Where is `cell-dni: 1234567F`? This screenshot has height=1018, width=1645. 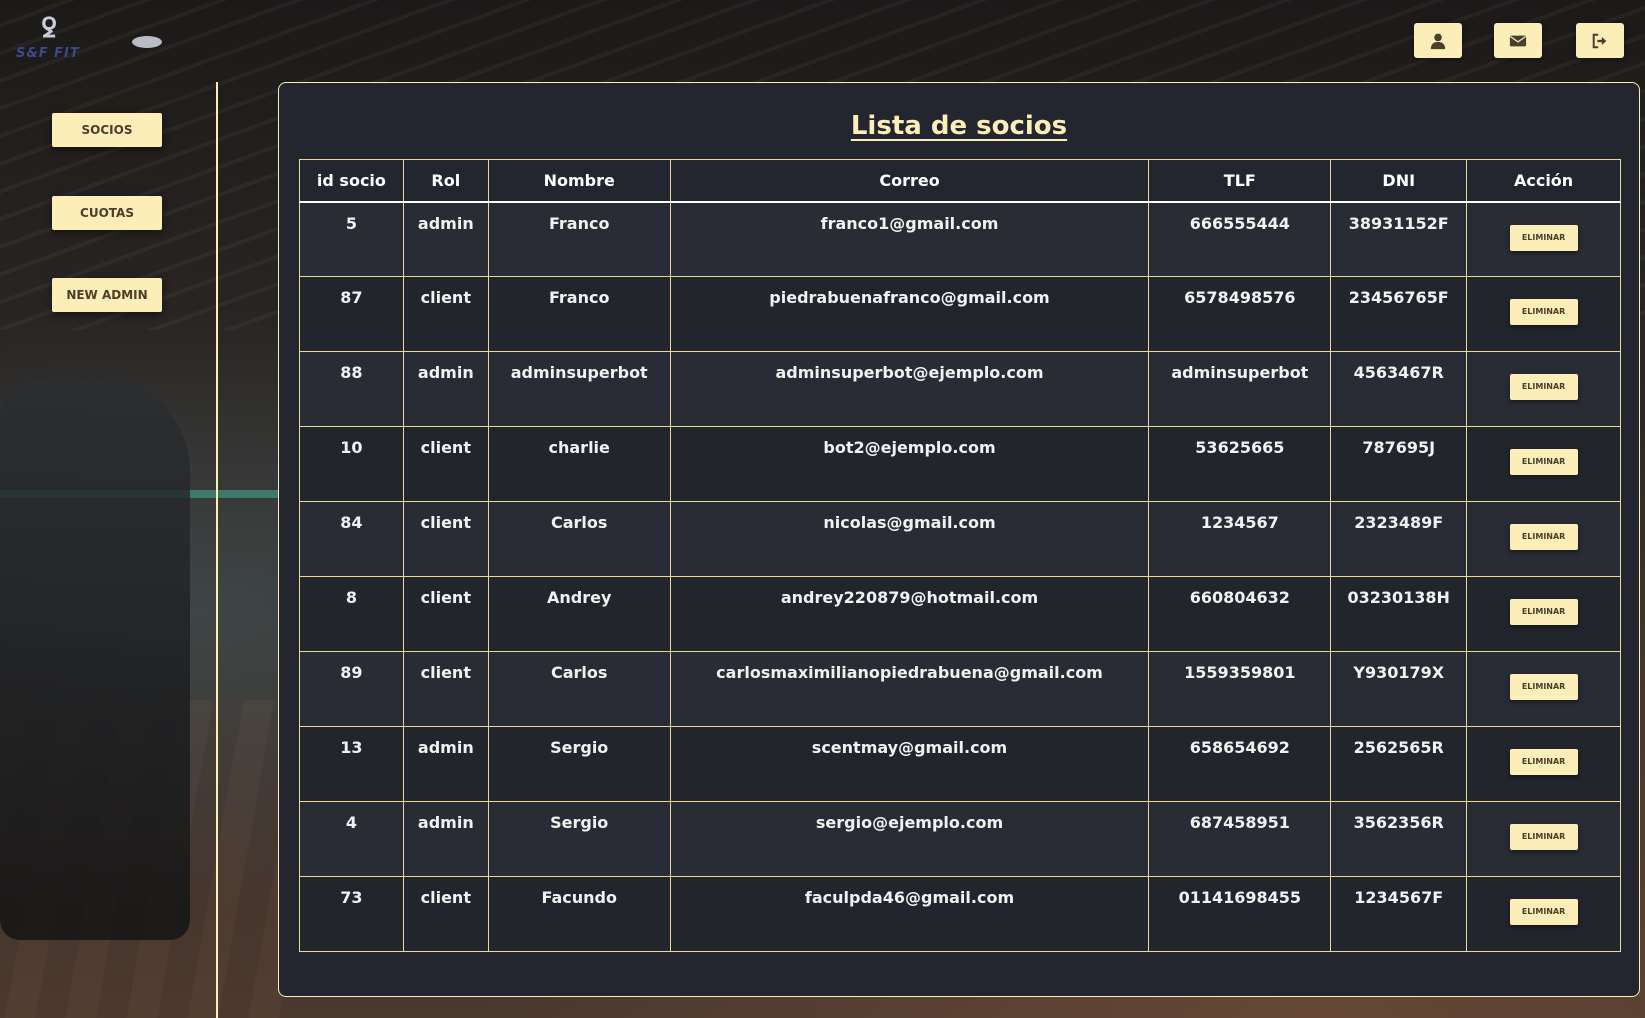 cell-dni: 1234567F is located at coordinates (1399, 914).